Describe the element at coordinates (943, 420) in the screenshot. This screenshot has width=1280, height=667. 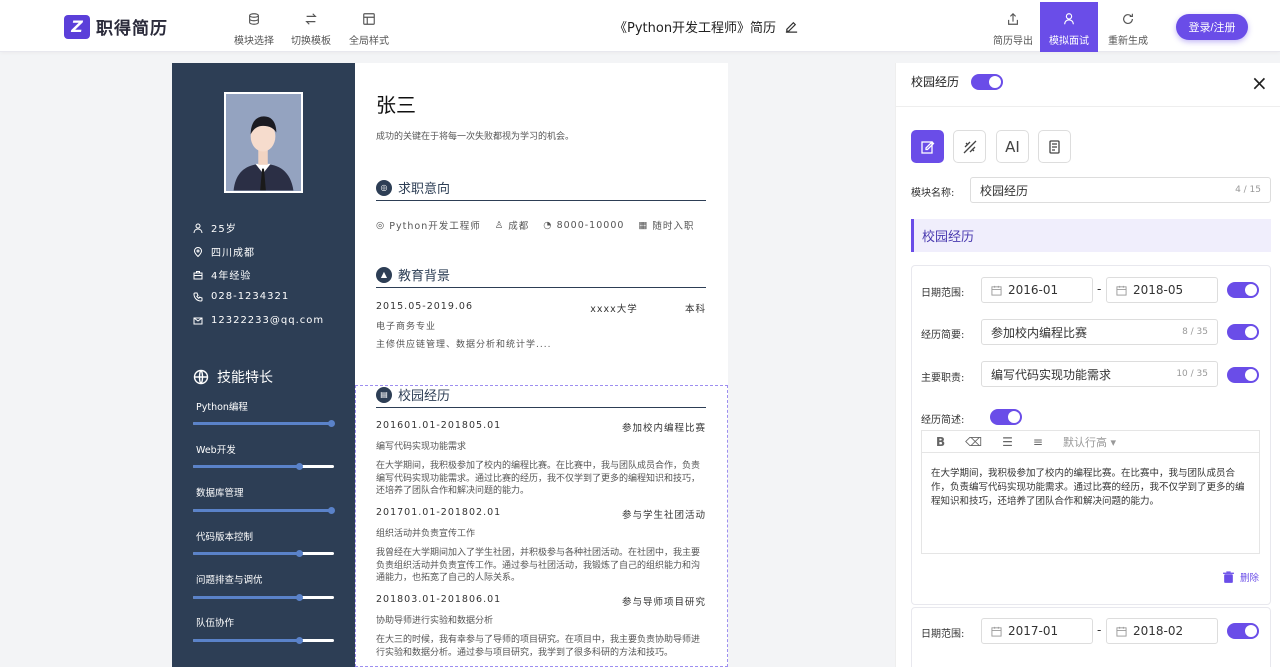
I see `description-label: 经历简述:` at that location.